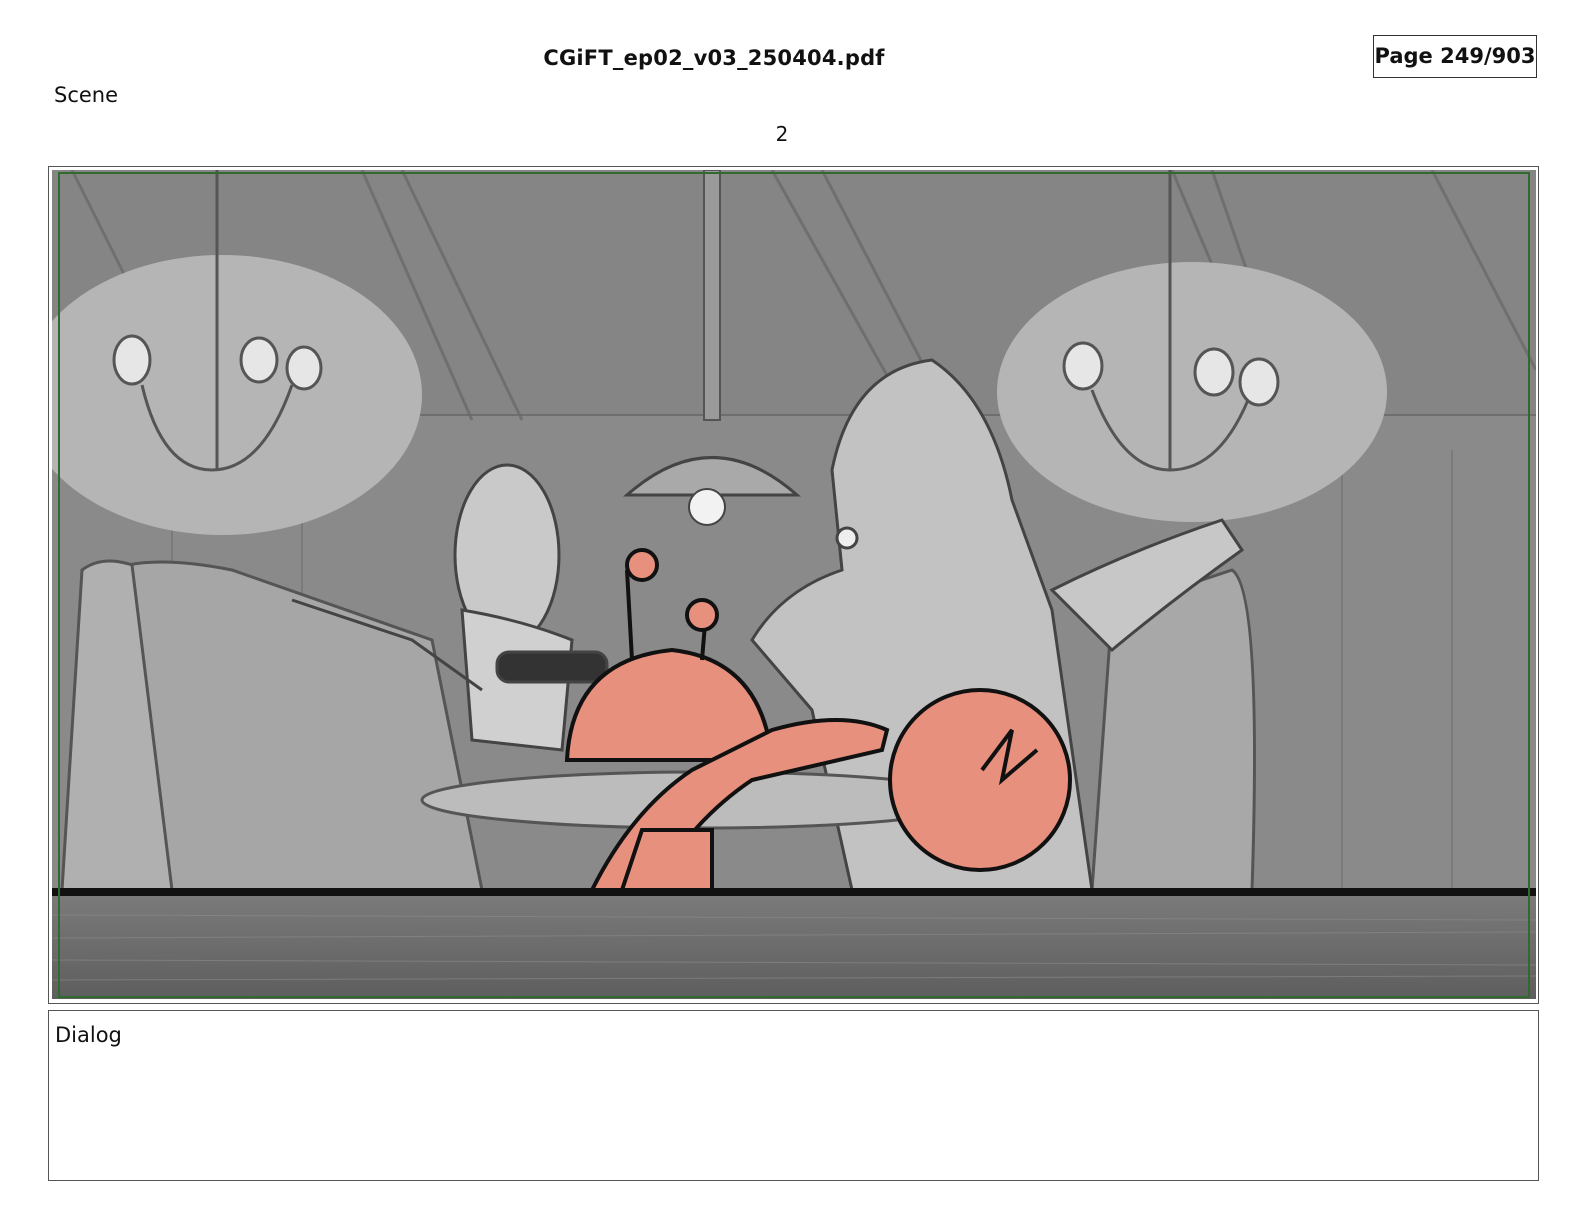  I want to click on right-light-glow, so click(1192, 392).